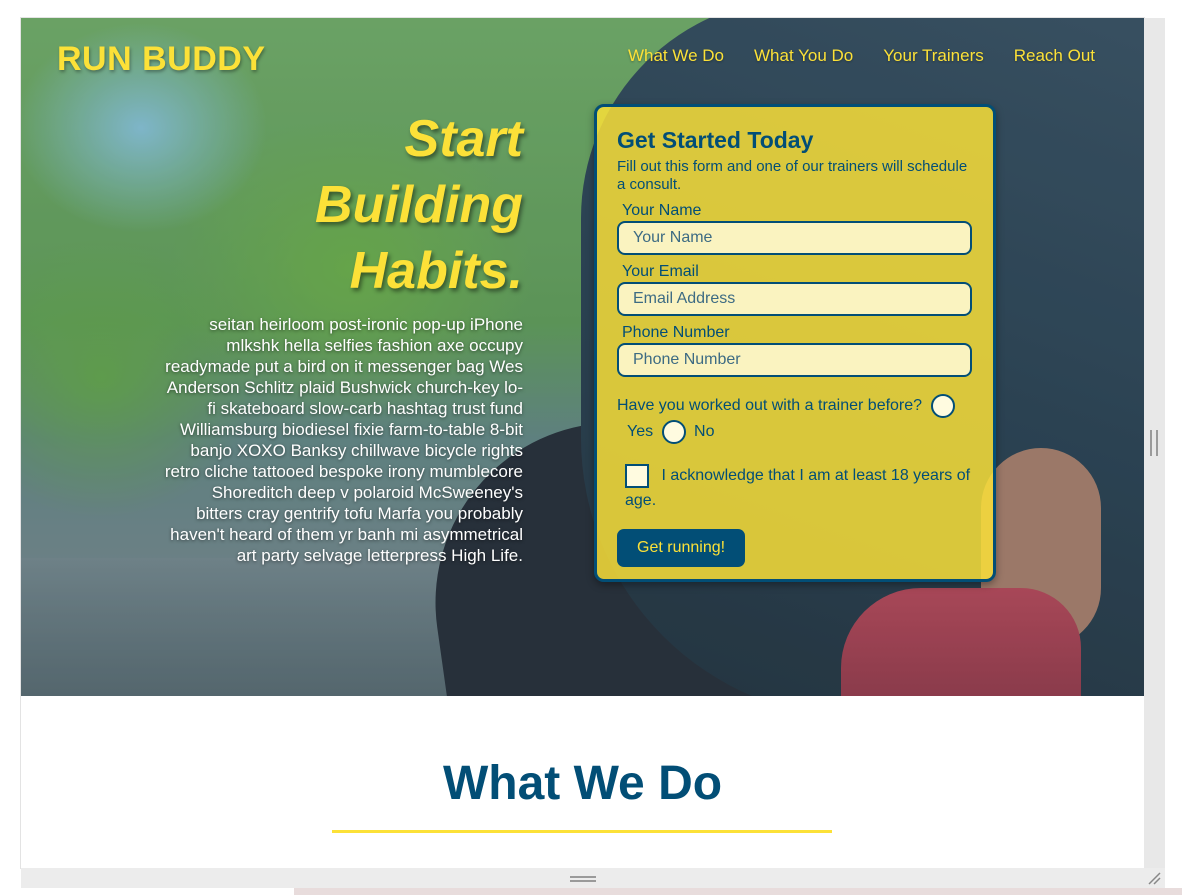 This screenshot has height=895, width=1182. Describe the element at coordinates (738, 891) in the screenshot. I see `bottom-strip` at that location.